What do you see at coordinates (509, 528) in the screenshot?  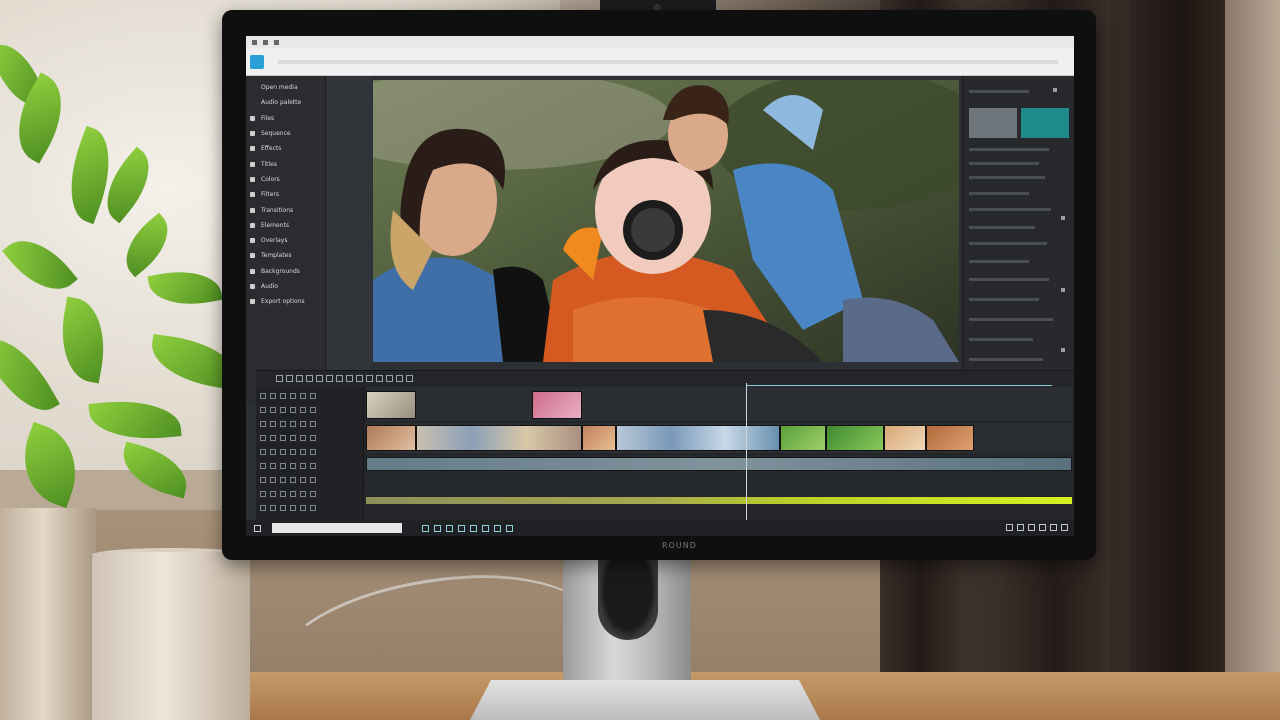 I see `snap-icon` at bounding box center [509, 528].